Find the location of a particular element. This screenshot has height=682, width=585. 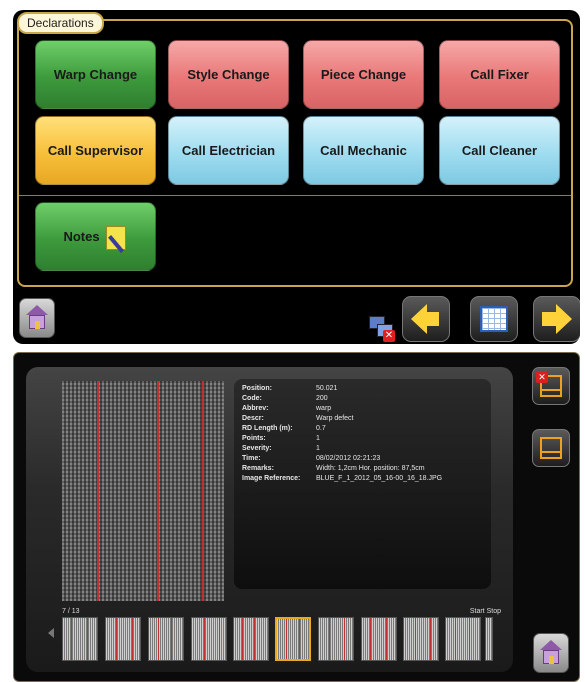

call-mechanic-label: Call Mechanic is located at coordinates (363, 150).